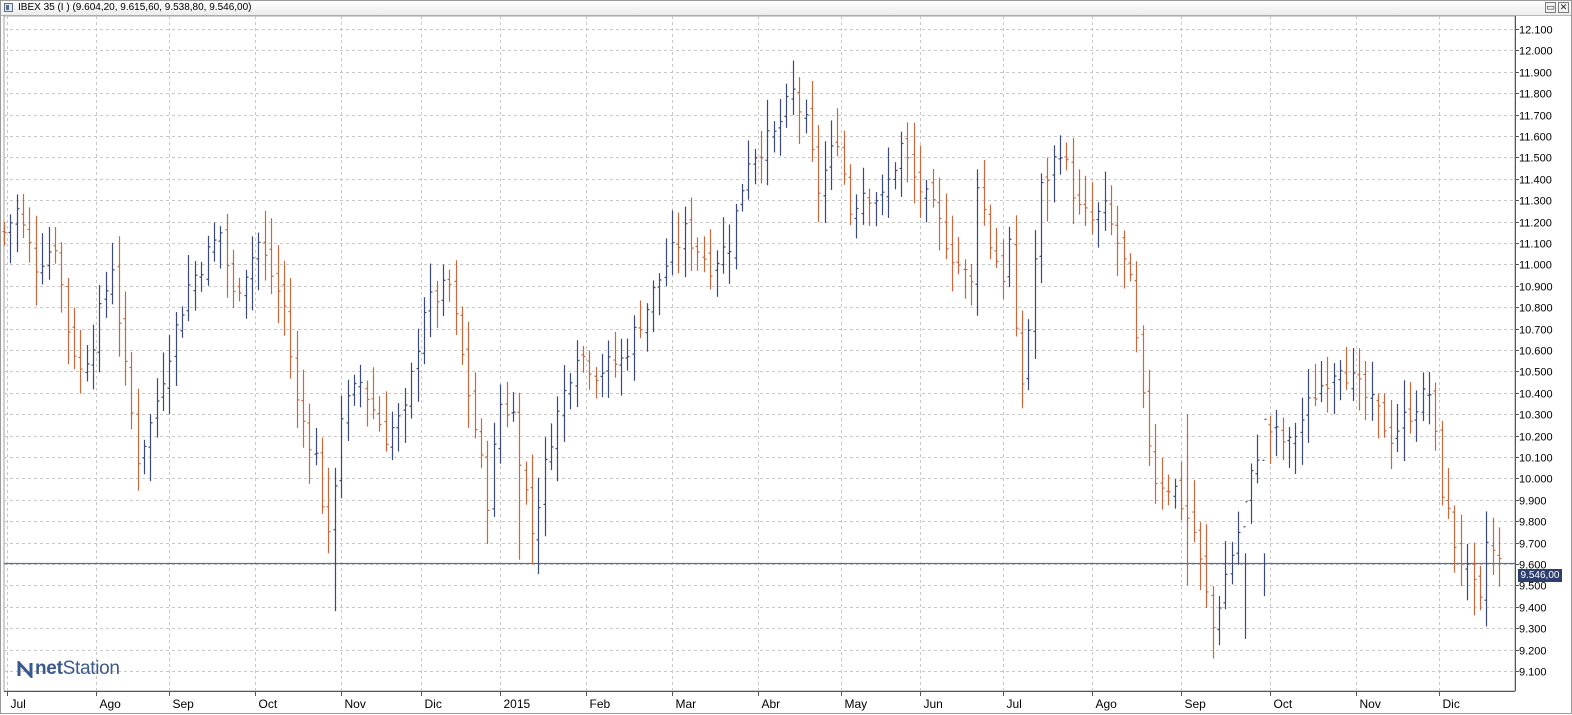 The width and height of the screenshot is (1572, 715). What do you see at coordinates (1536, 480) in the screenshot?
I see `y-tick-label: 10.000` at bounding box center [1536, 480].